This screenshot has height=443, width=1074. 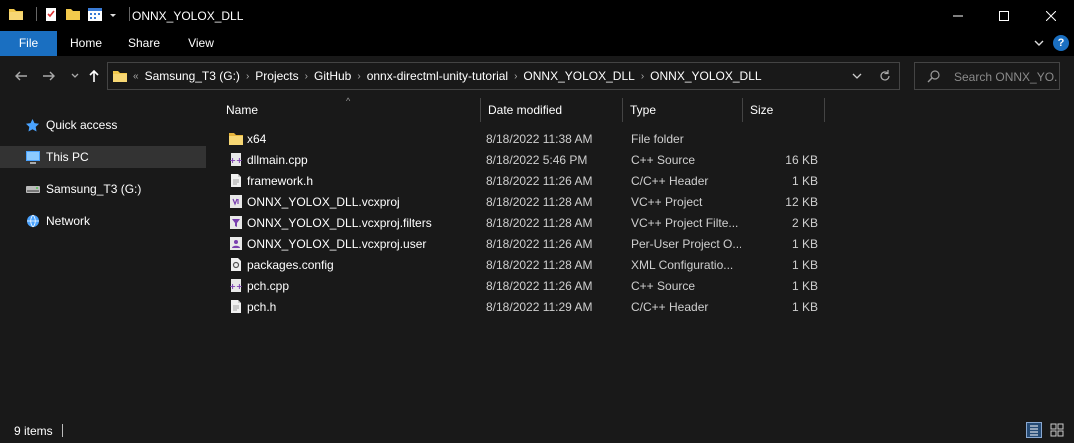 What do you see at coordinates (682, 110) in the screenshot?
I see `column-header-type: Type` at bounding box center [682, 110].